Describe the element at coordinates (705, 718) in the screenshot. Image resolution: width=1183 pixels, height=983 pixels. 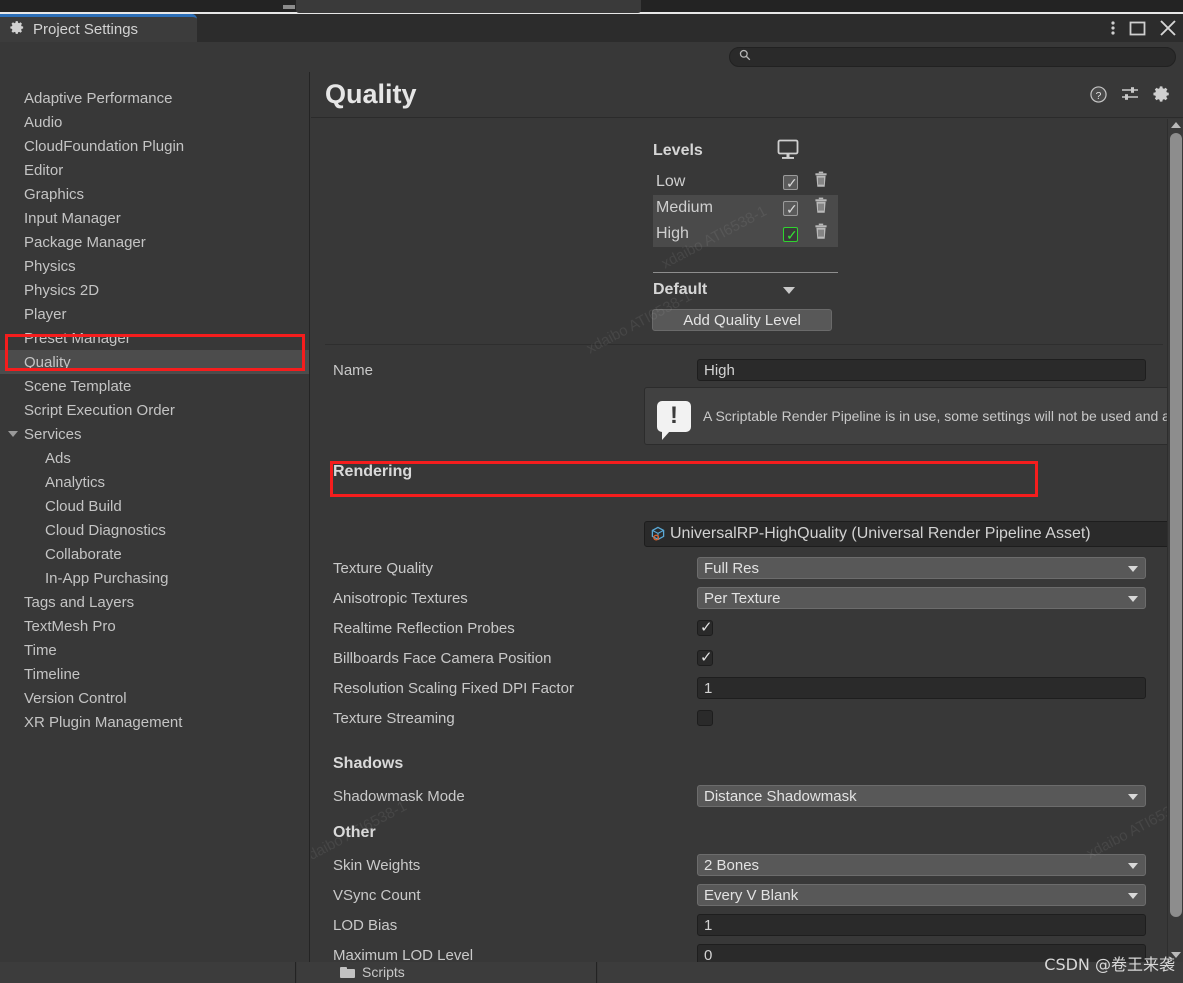
I see `texture-streaming-checkbox` at that location.